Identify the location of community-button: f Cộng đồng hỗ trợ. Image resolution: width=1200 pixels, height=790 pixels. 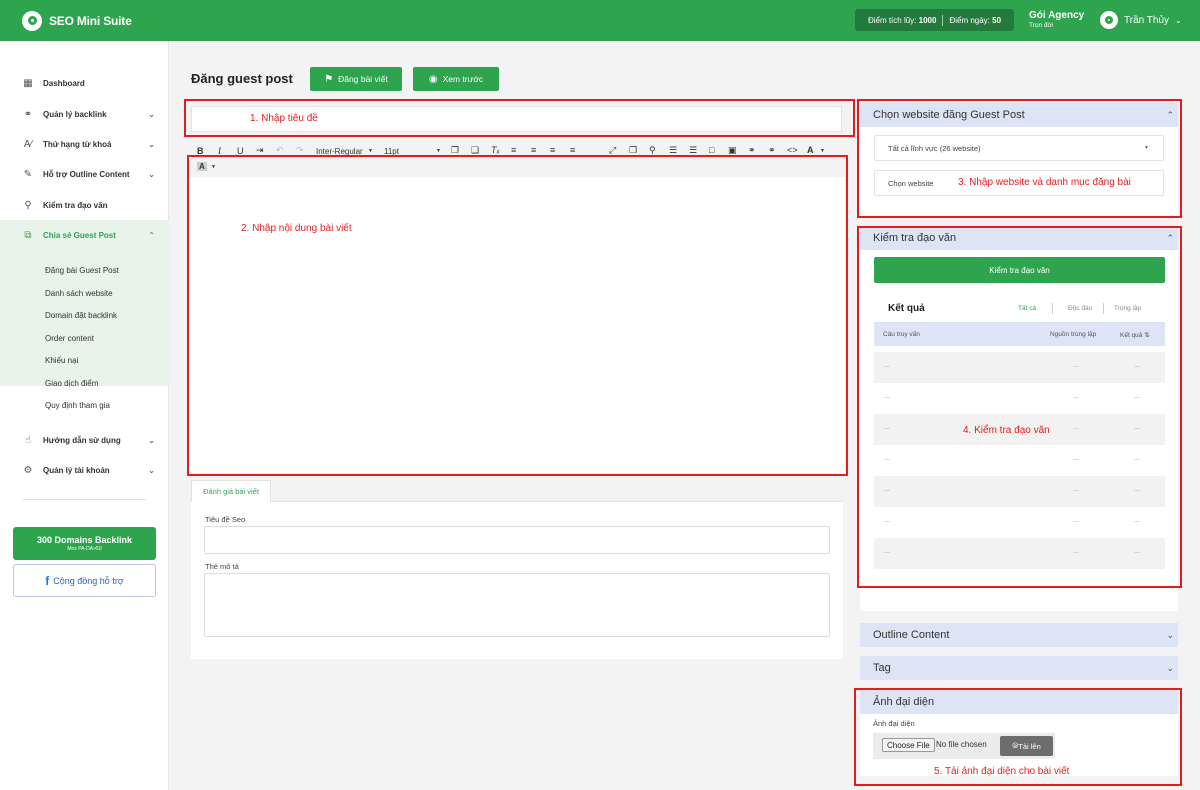
(84, 580).